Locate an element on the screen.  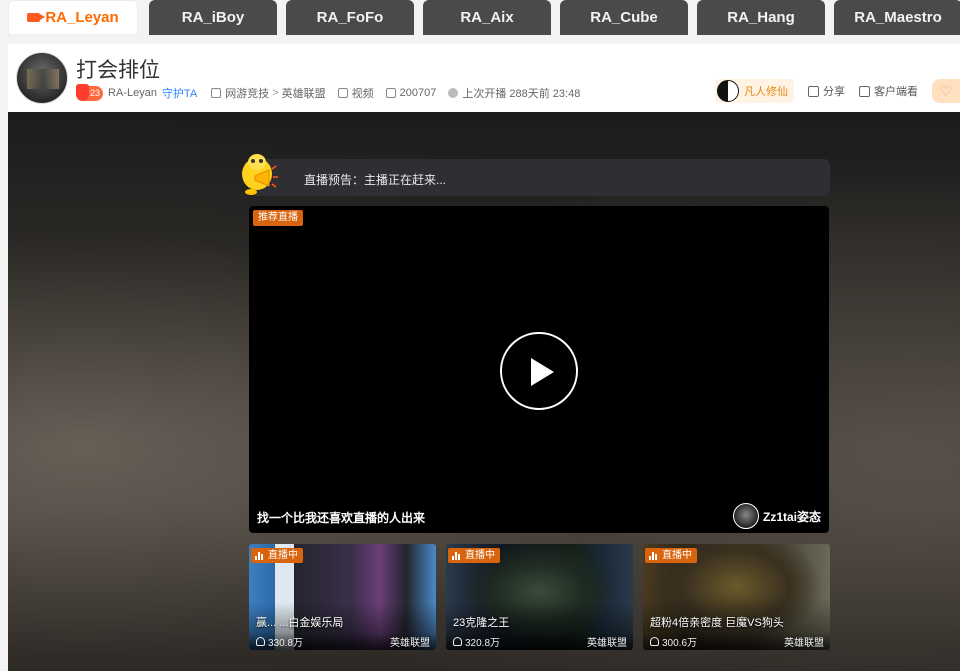
game-link: 英雄联盟 is located at coordinates (304, 93).